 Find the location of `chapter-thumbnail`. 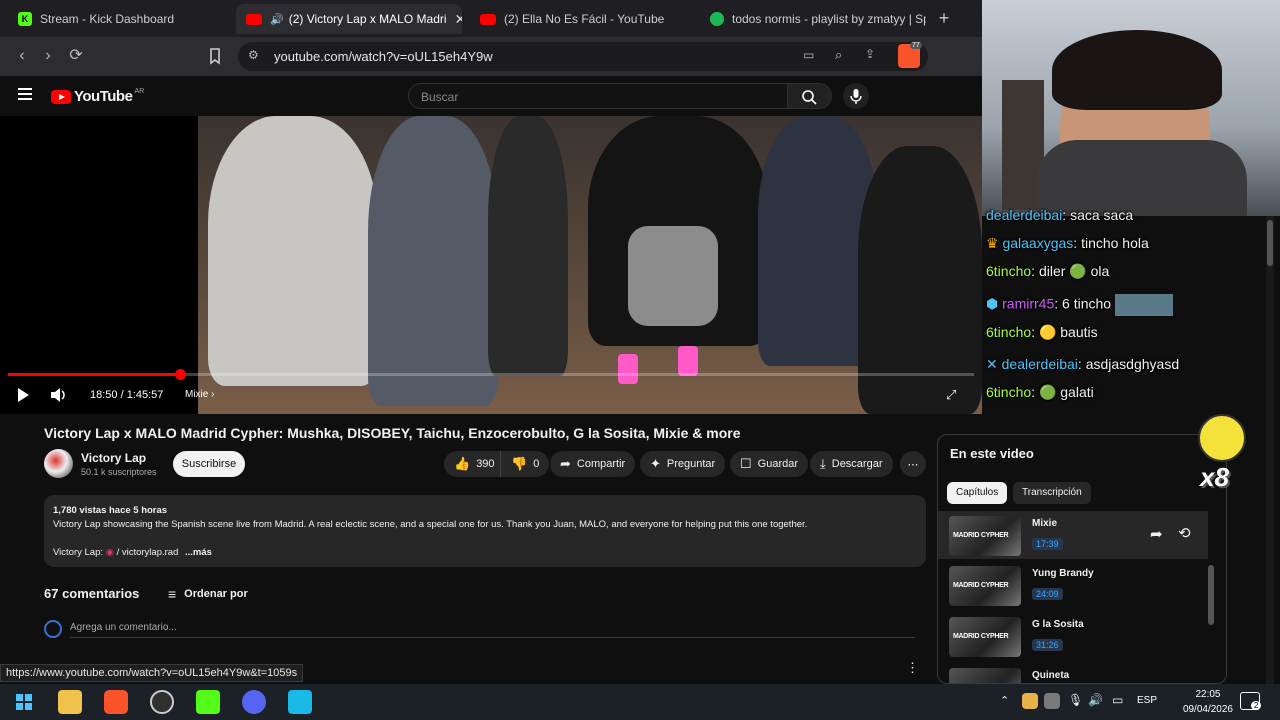

chapter-thumbnail is located at coordinates (985, 536).